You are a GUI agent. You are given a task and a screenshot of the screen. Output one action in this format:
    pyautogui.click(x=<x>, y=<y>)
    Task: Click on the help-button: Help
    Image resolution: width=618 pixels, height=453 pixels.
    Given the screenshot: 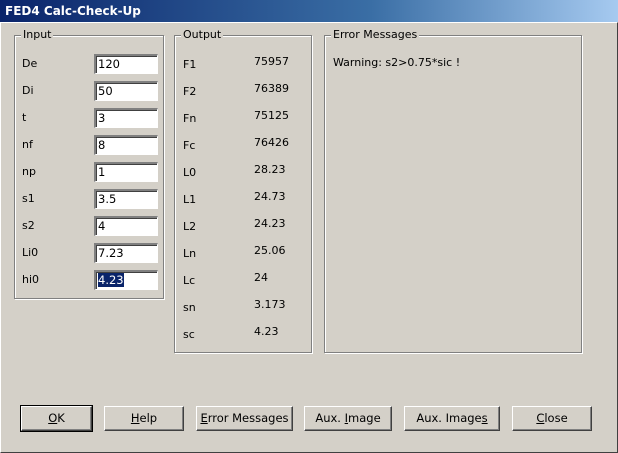 What is the action you would take?
    pyautogui.click(x=144, y=418)
    